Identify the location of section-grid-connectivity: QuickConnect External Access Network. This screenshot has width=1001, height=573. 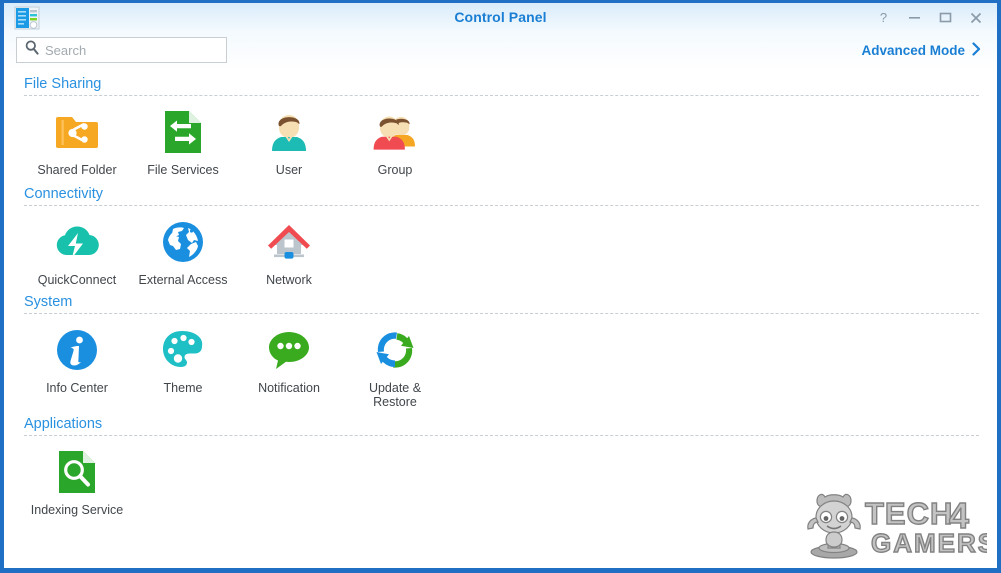
(502, 246).